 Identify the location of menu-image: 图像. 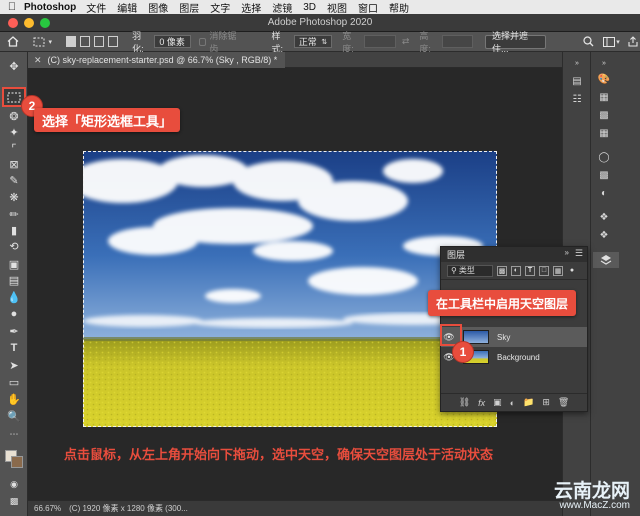
(158, 7).